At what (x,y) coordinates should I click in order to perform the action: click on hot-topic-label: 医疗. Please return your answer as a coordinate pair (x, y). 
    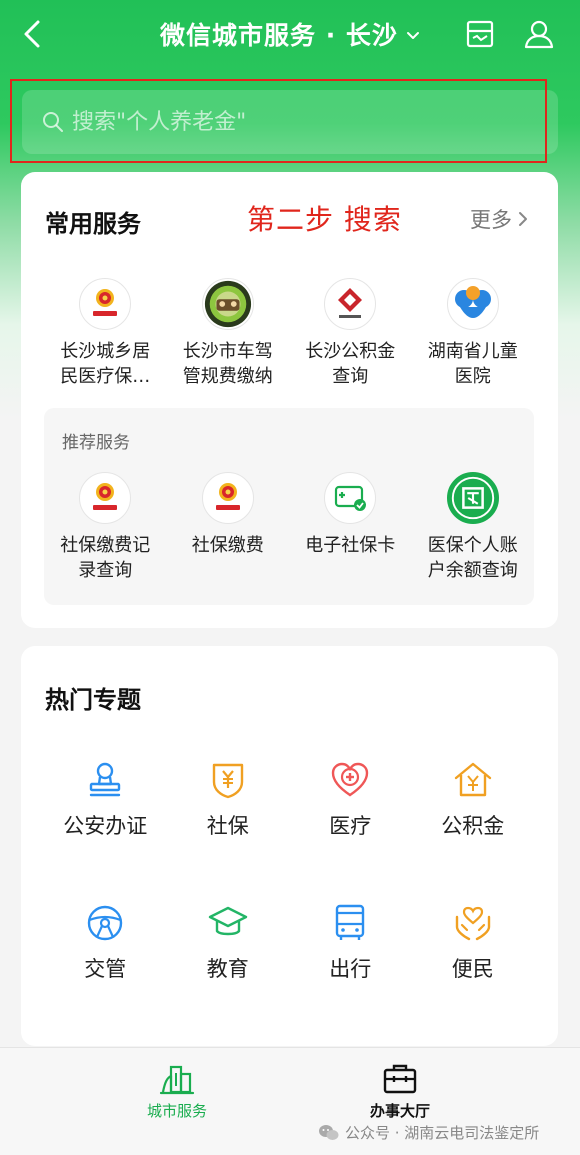
    Looking at the image, I should click on (350, 826).